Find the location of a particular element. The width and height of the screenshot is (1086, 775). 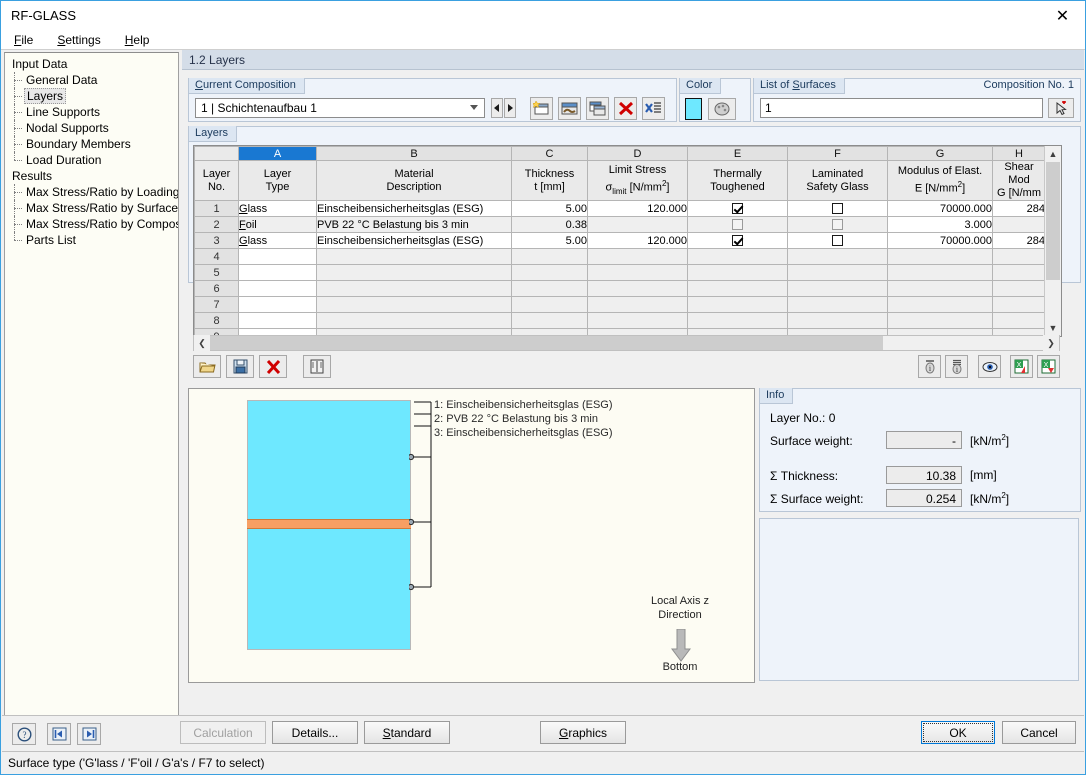

column-letter-d: D is located at coordinates (637, 153).